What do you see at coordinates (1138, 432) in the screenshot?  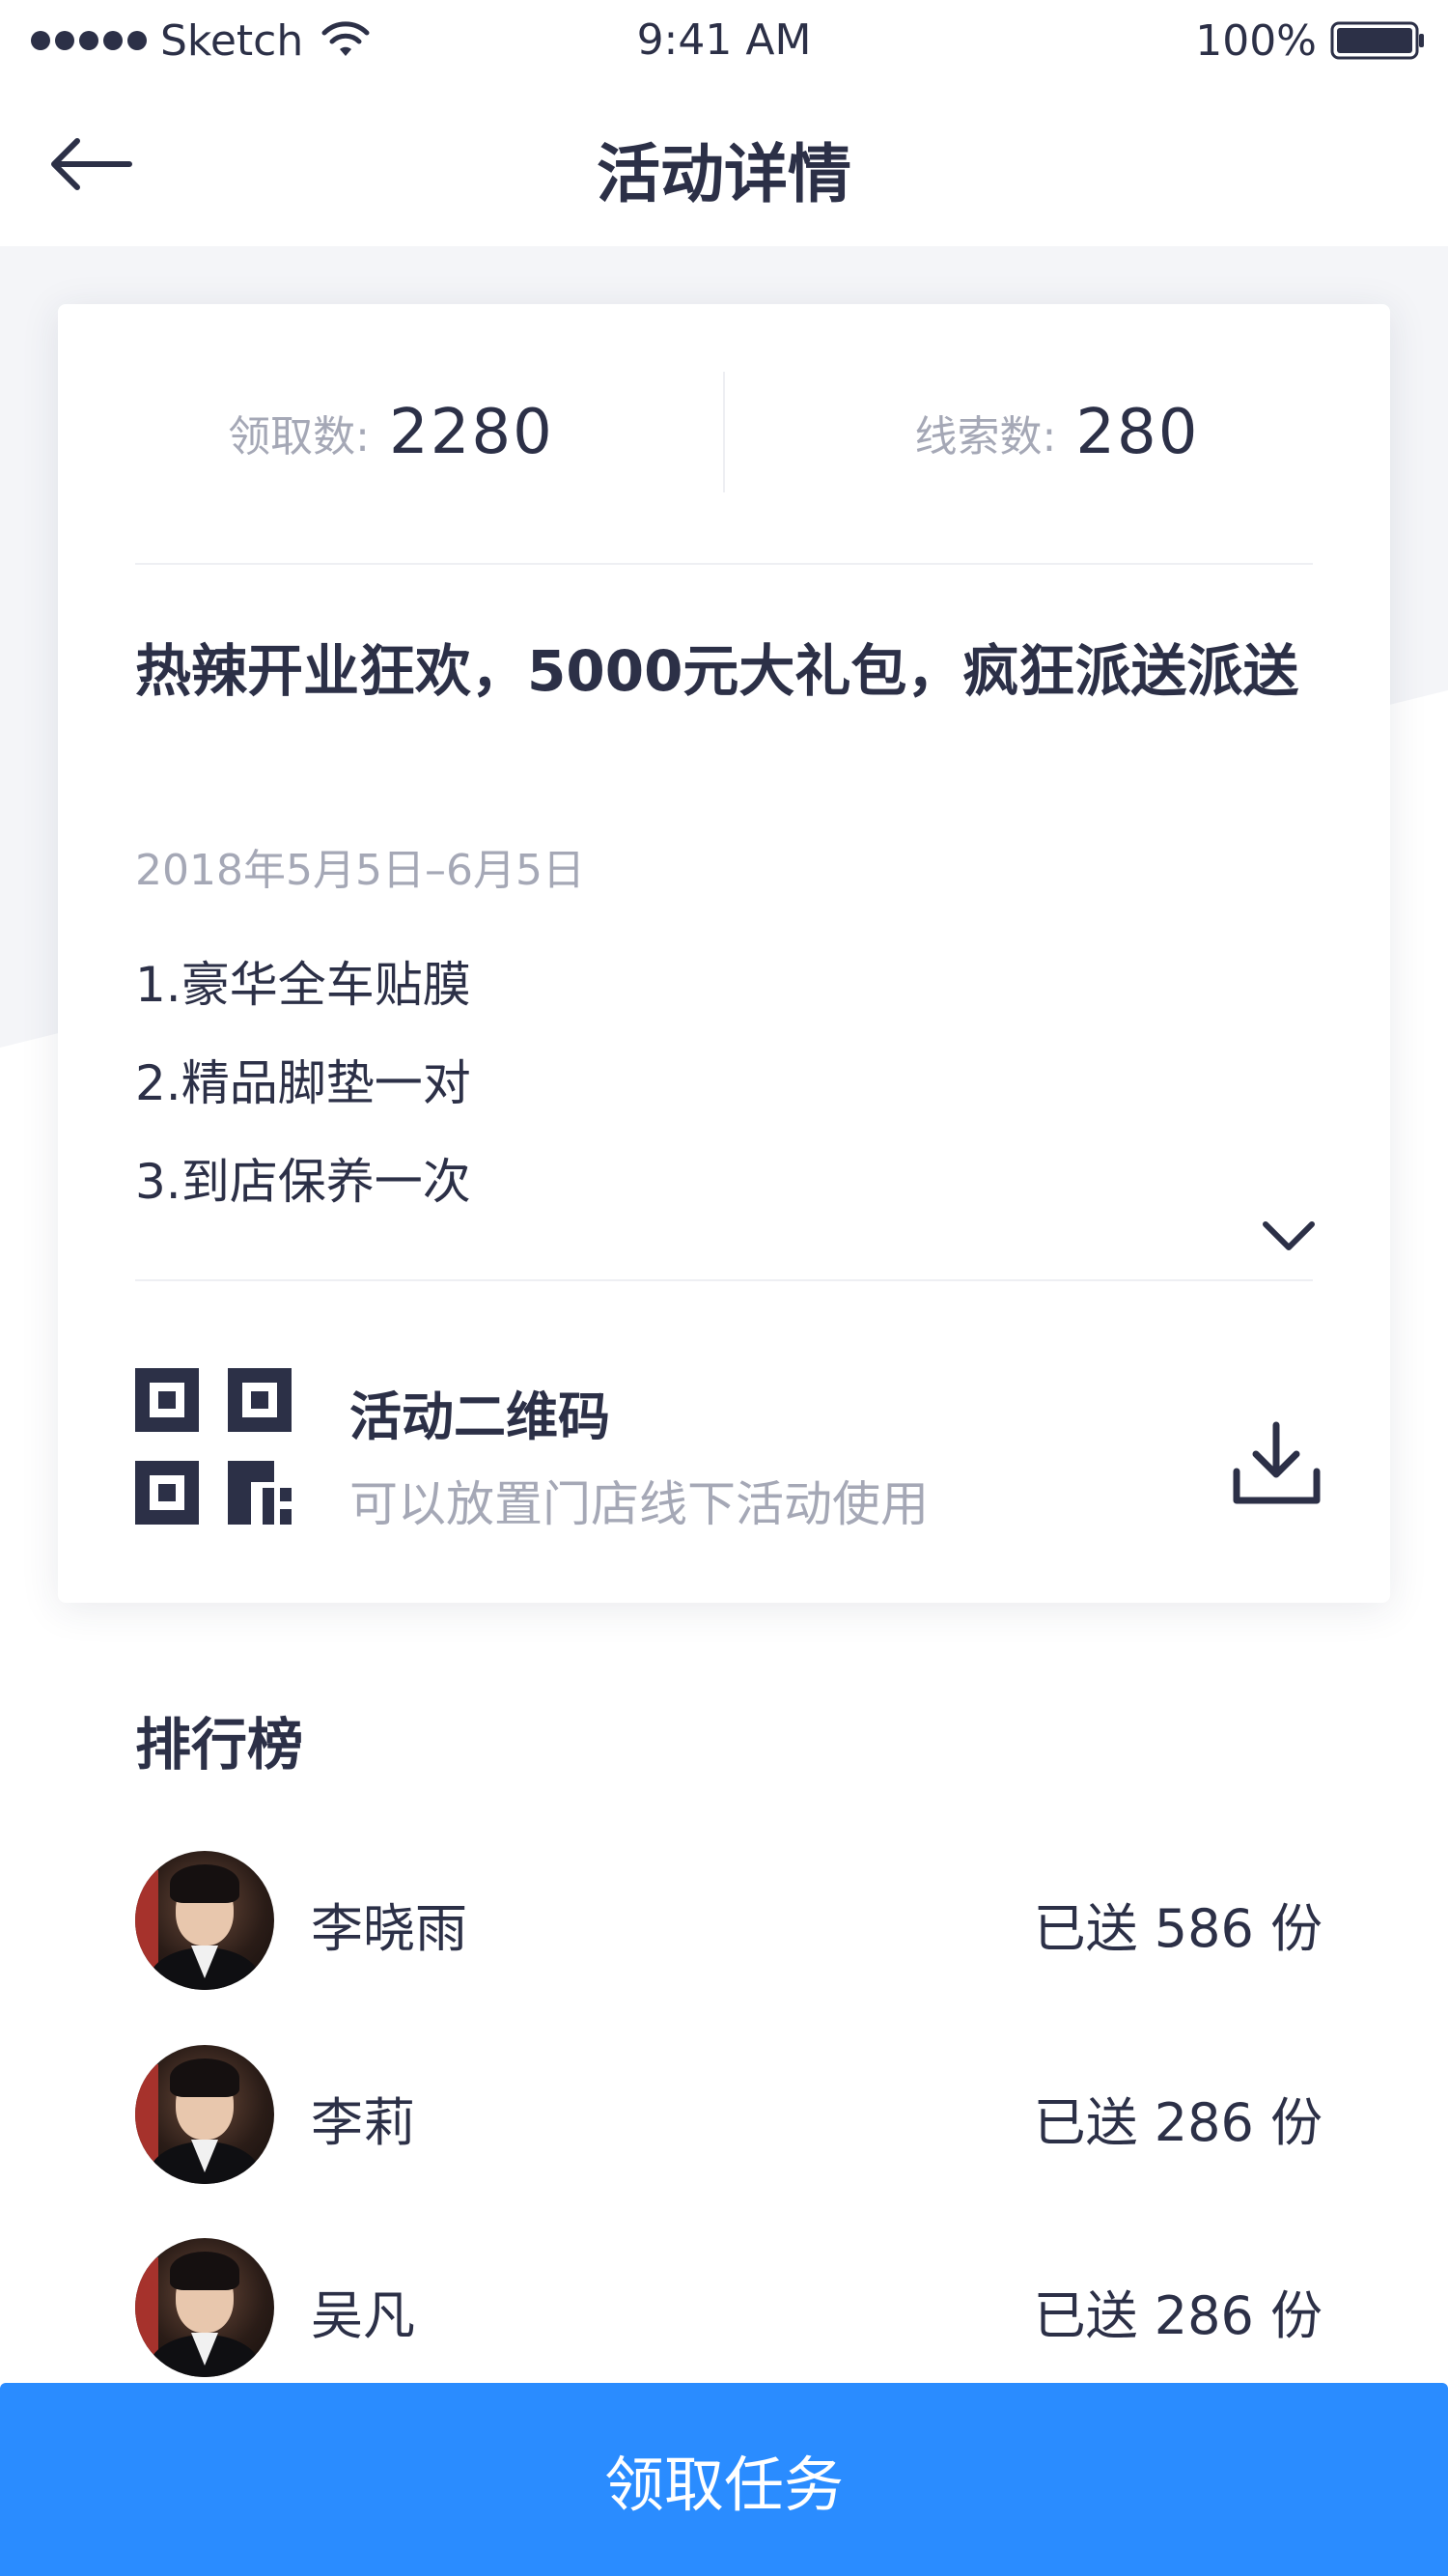 I see `leads-value: 280` at bounding box center [1138, 432].